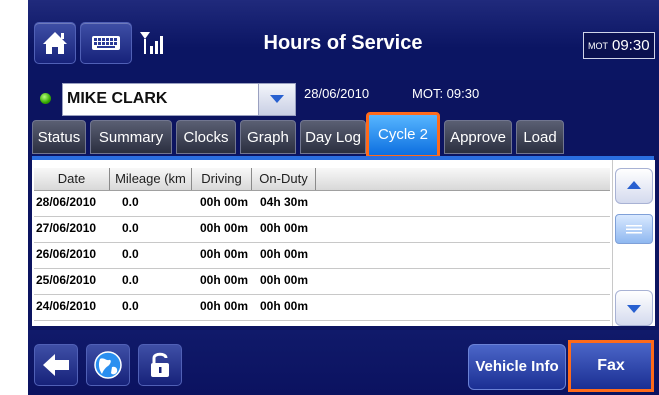  I want to click on current-date: 28/06/2010, so click(337, 93).